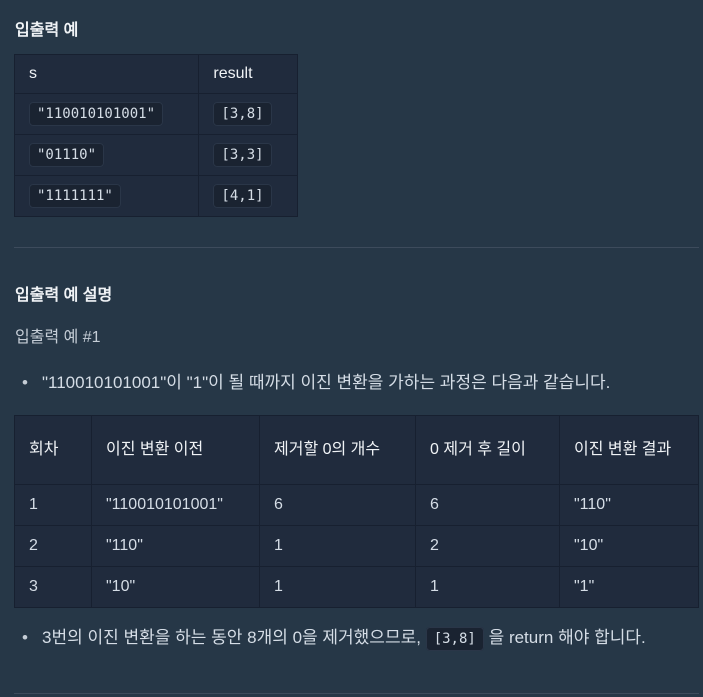 The width and height of the screenshot is (703, 697). What do you see at coordinates (175, 505) in the screenshot?
I see `cell: "110010101001"` at bounding box center [175, 505].